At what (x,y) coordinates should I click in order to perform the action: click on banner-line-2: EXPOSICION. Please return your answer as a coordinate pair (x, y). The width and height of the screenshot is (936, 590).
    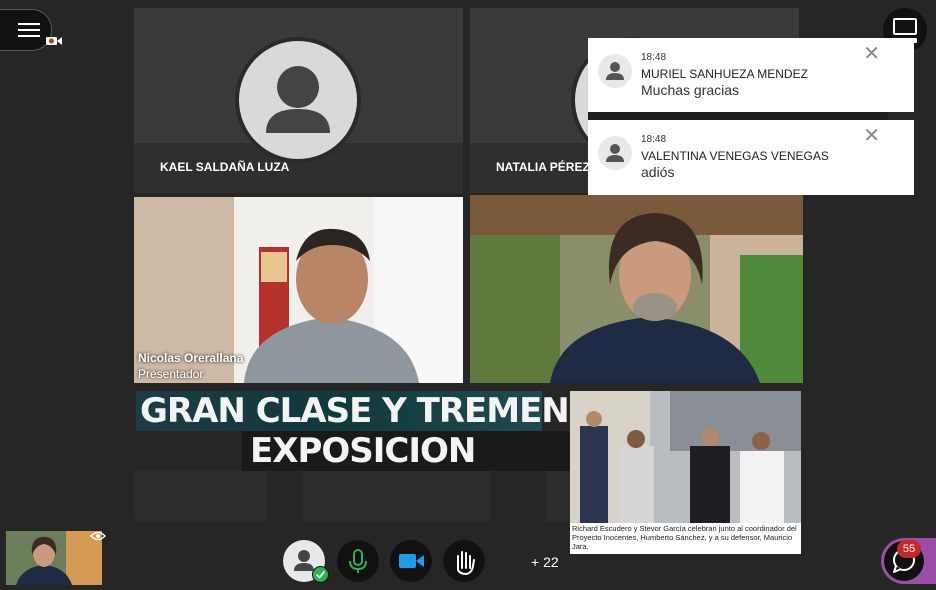
    Looking at the image, I should click on (410, 451).